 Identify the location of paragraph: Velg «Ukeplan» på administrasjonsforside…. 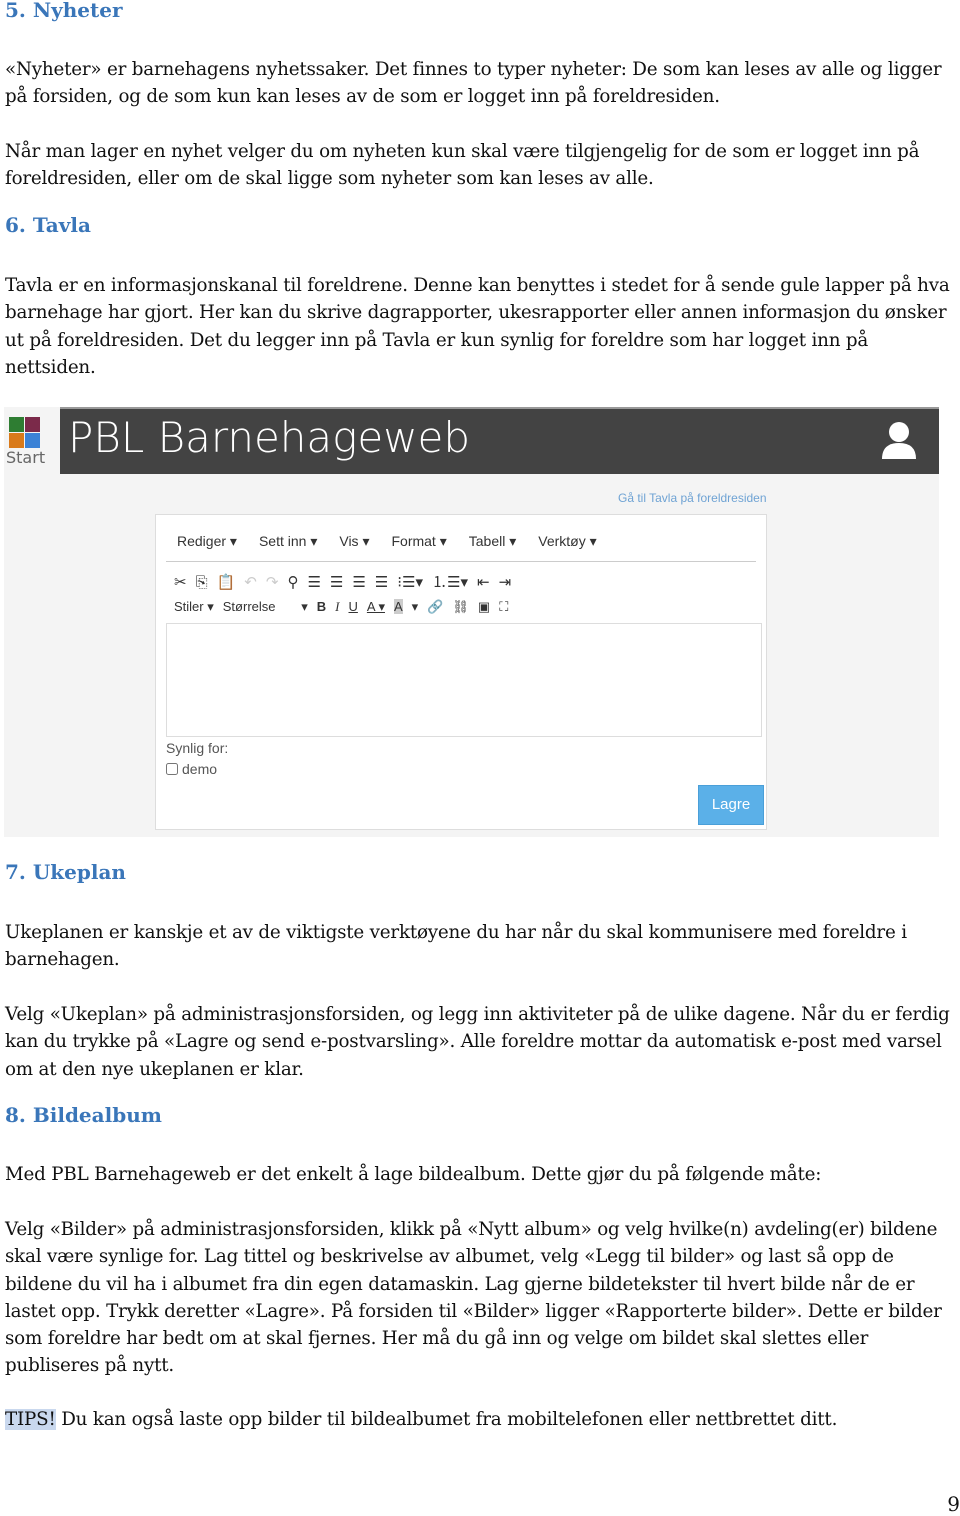
(477, 1042).